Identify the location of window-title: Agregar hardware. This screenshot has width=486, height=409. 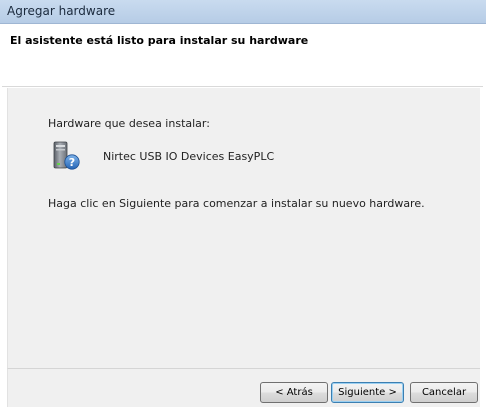
(61, 11).